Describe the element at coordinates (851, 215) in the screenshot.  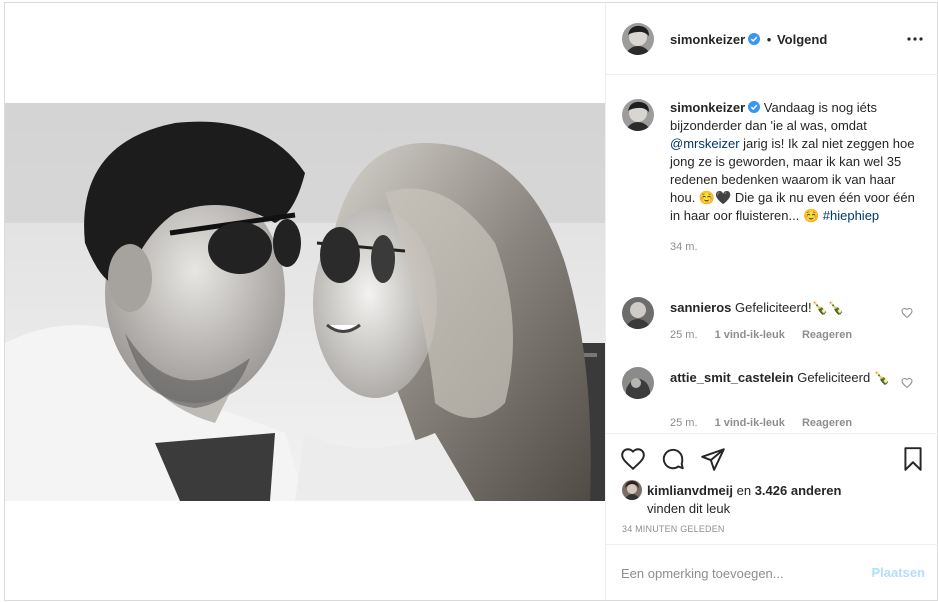
I see `caption-hashtag-link: #hiephiep` at that location.